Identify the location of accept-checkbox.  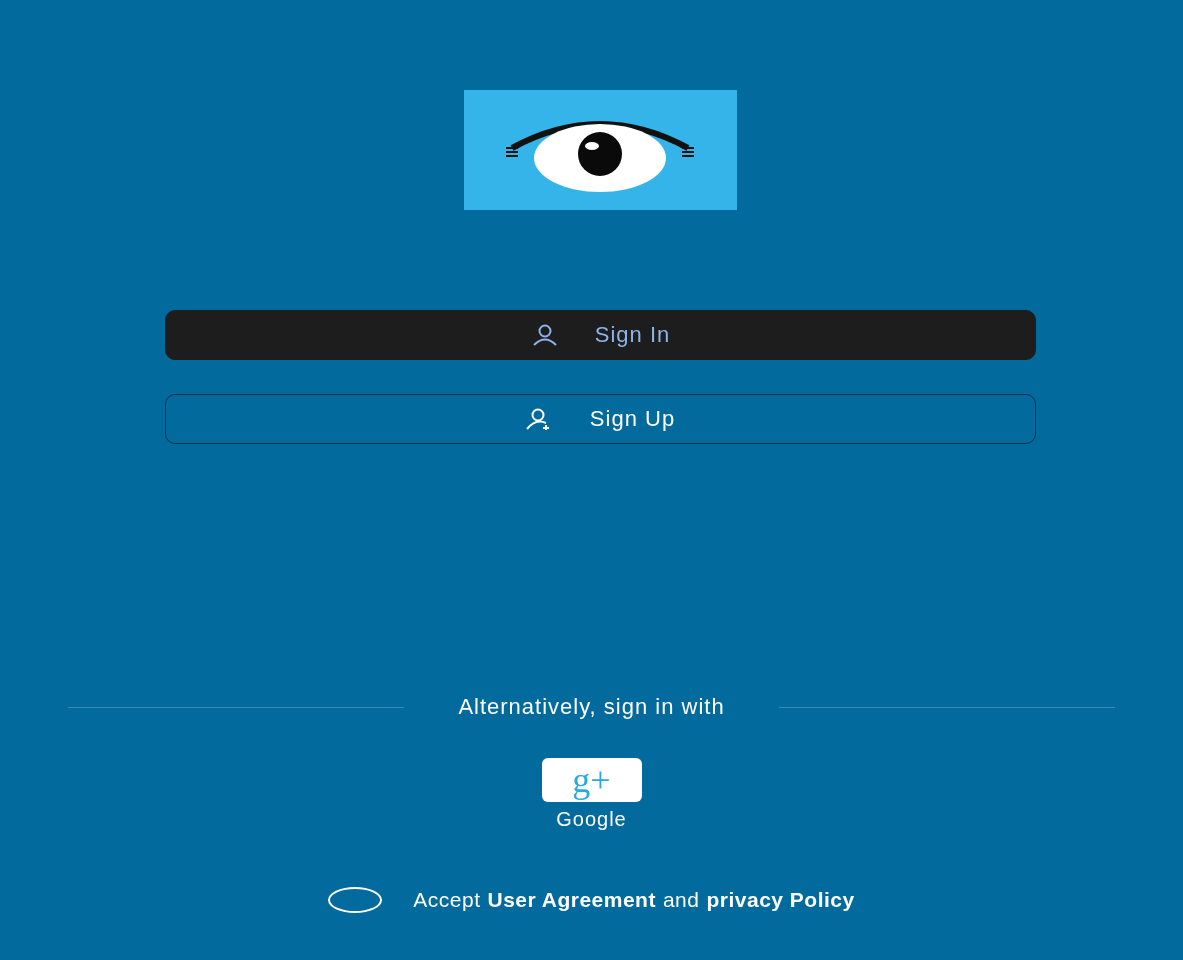
(355, 900).